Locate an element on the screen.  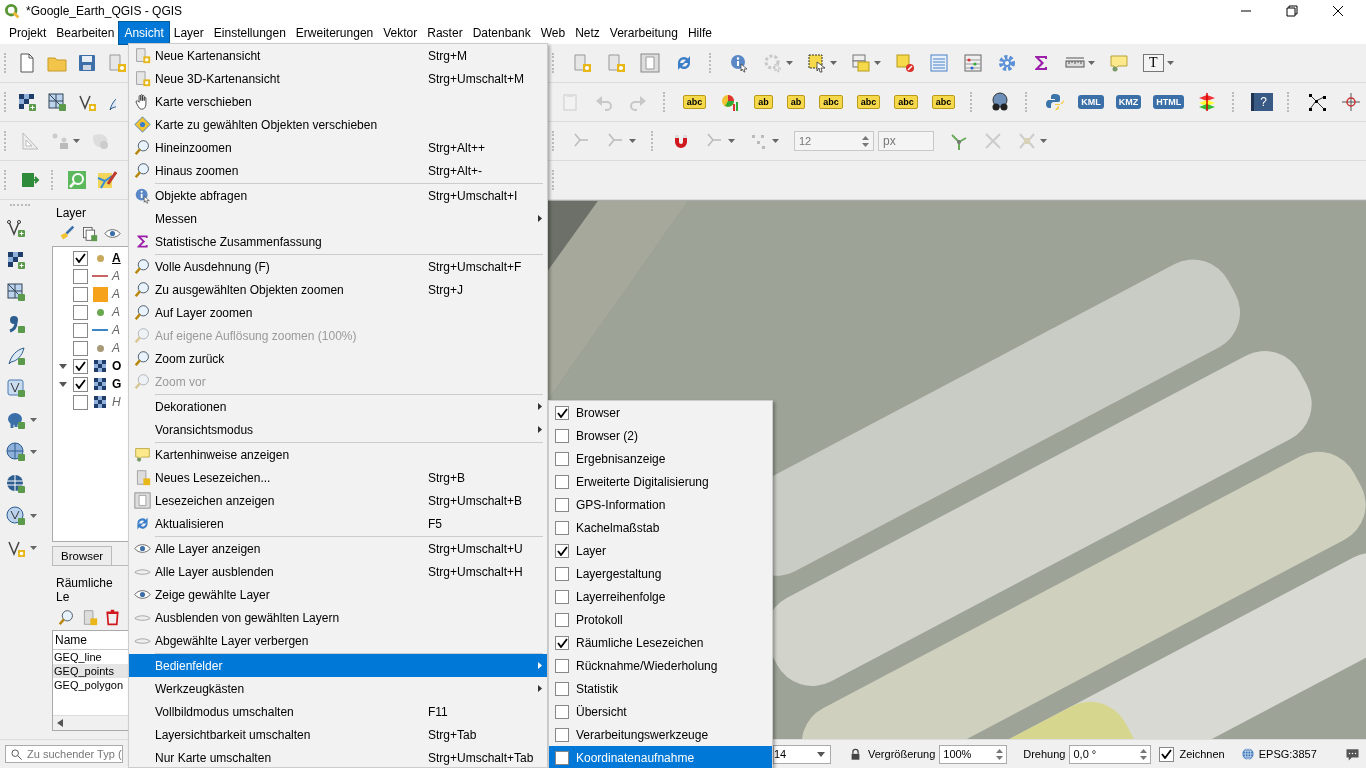
menu-item: Verarbeitungswerkzeuge is located at coordinates (660, 734).